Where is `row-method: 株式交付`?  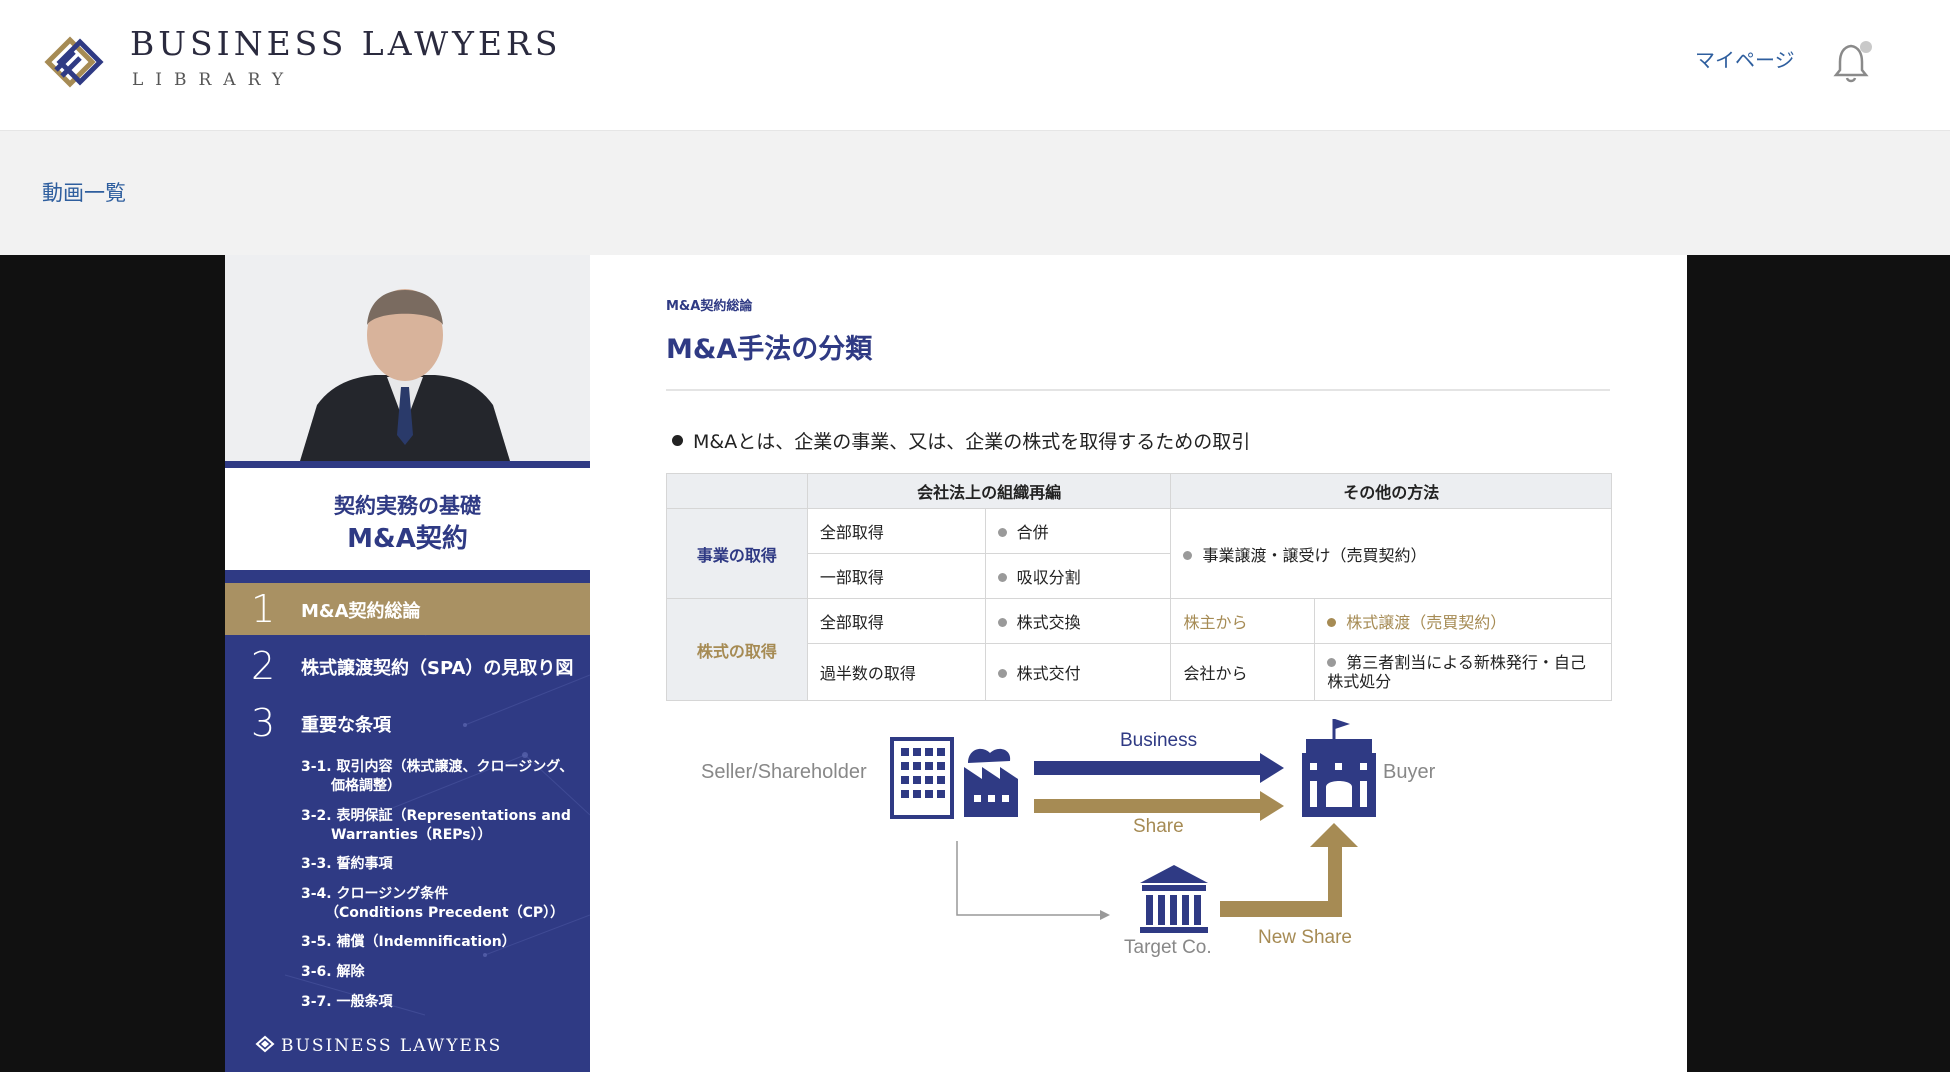
row-method: 株式交付 is located at coordinates (1078, 672).